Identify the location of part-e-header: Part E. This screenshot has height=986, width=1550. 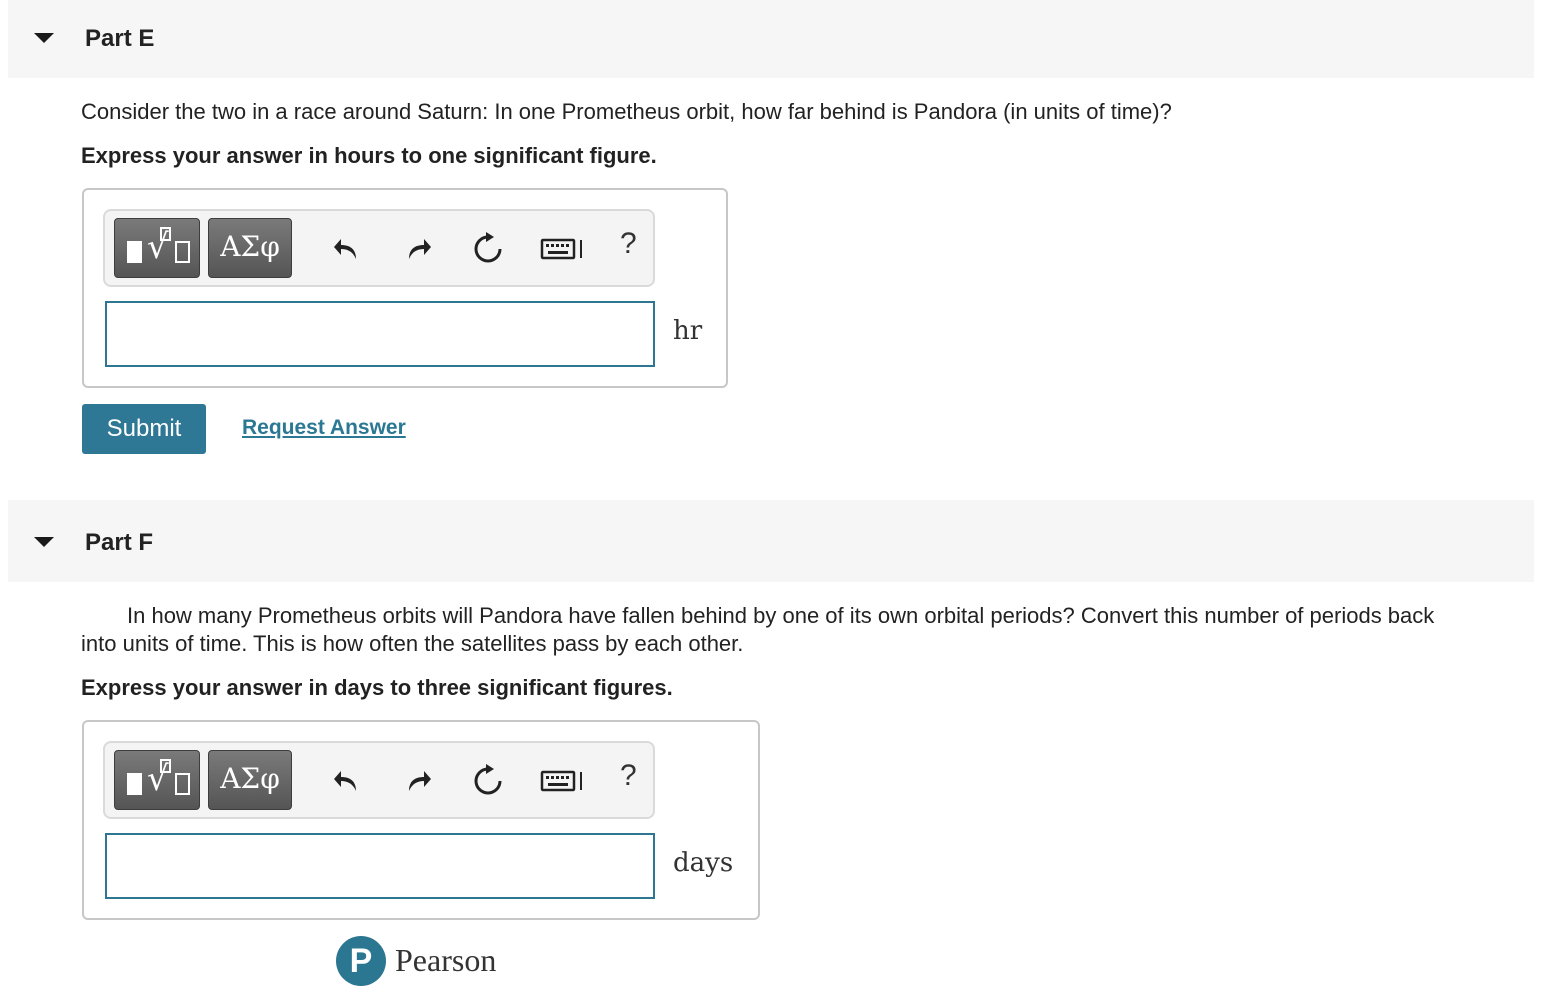
(771, 39).